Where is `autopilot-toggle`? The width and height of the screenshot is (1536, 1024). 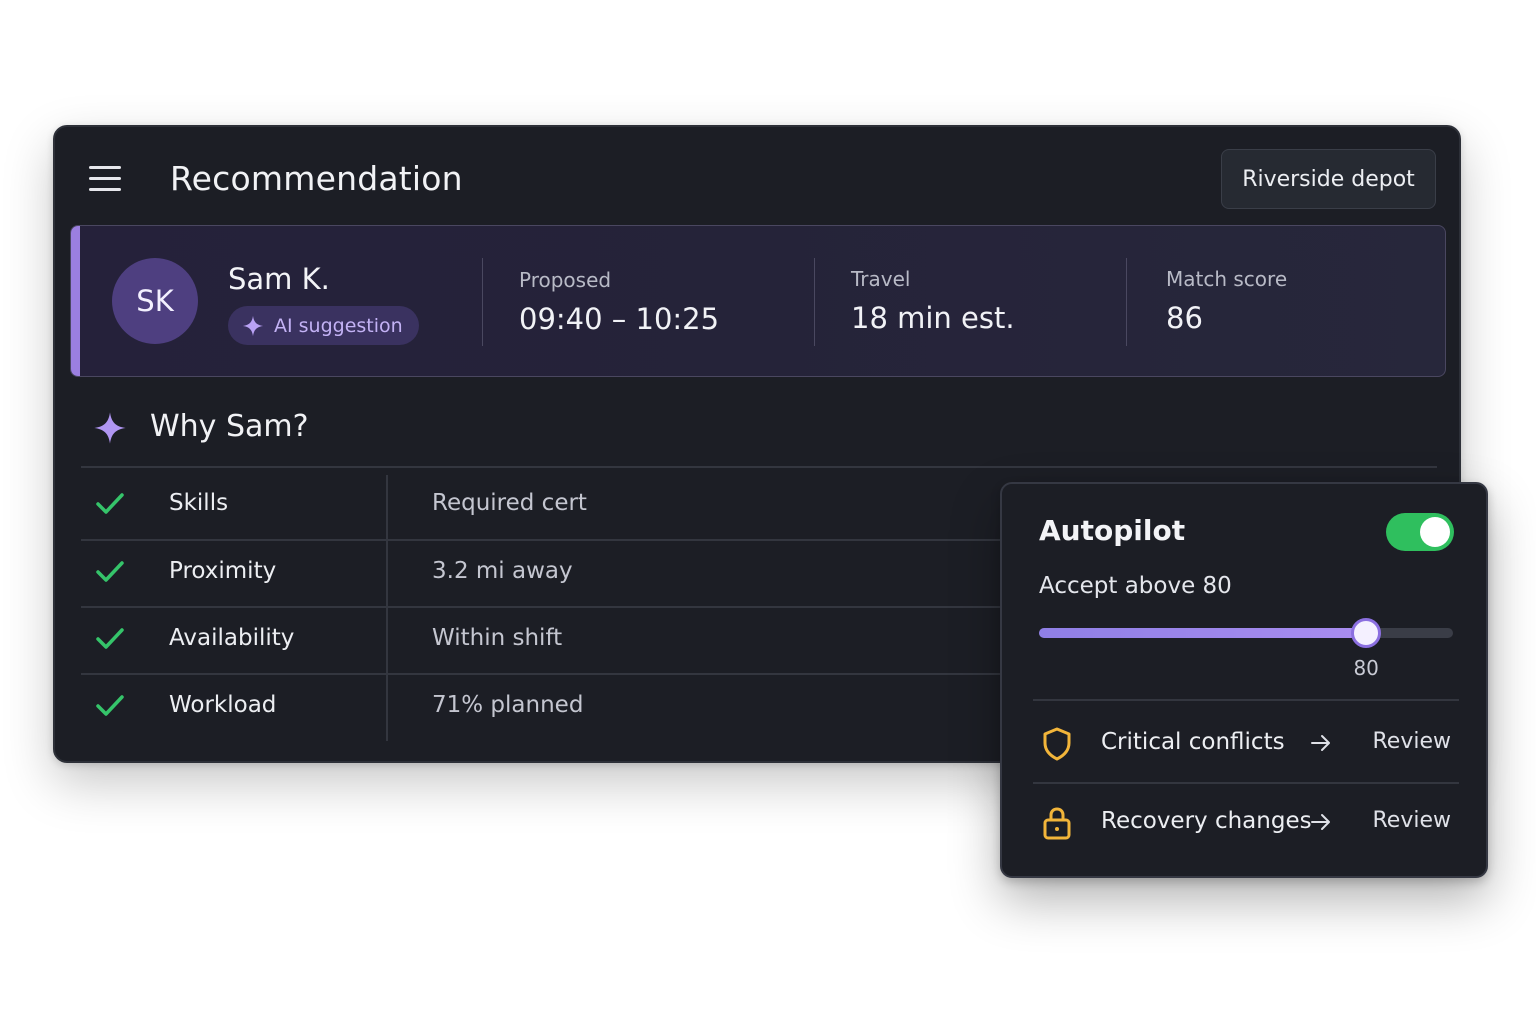
autopilot-toggle is located at coordinates (1420, 532).